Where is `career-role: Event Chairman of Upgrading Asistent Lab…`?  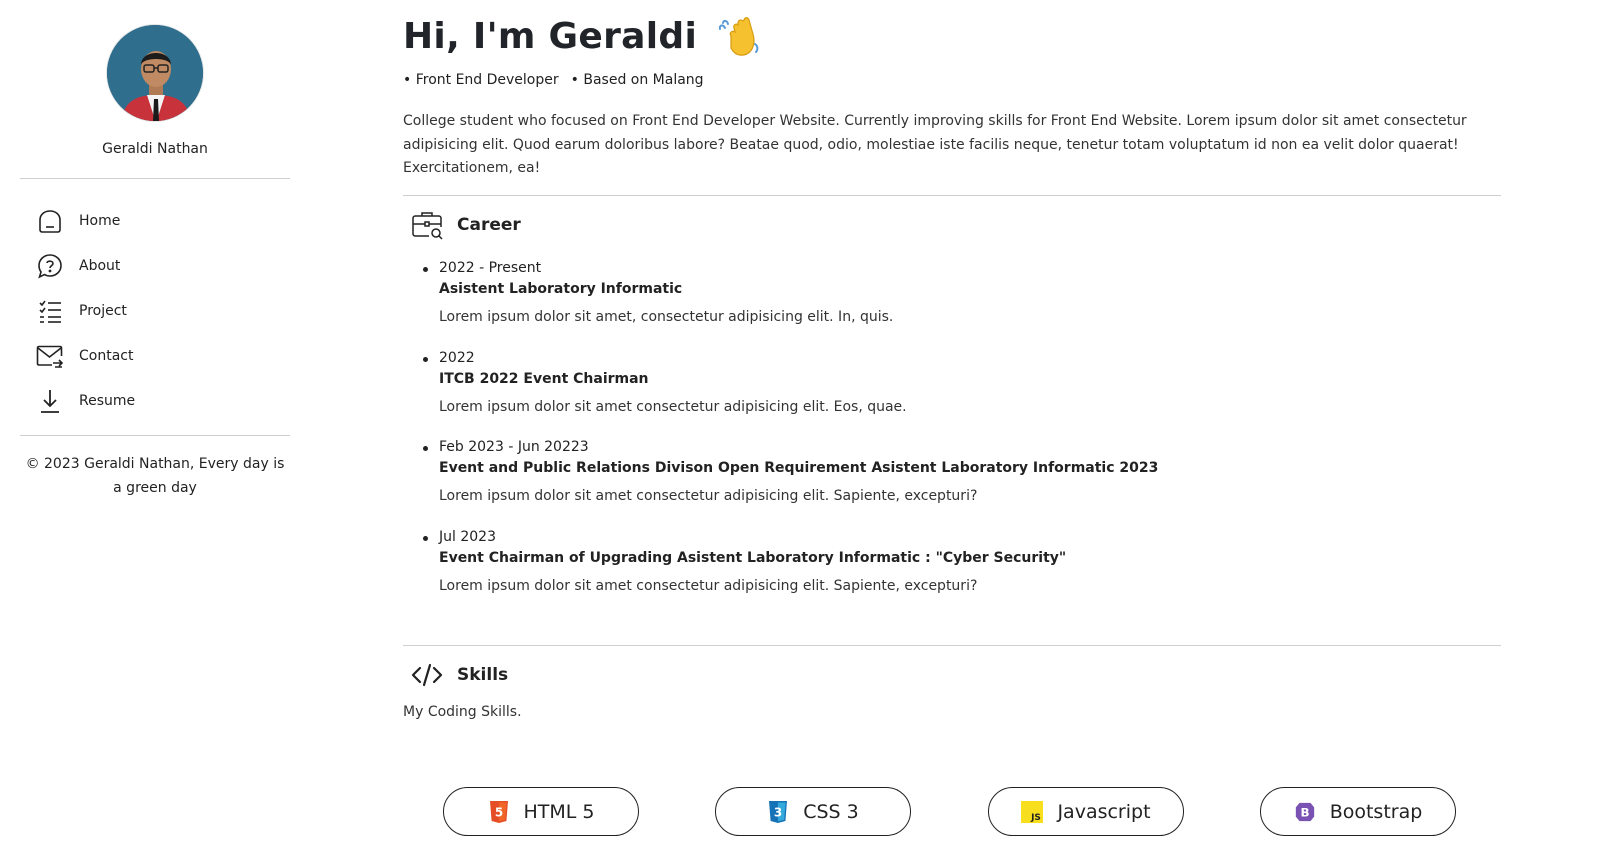
career-role: Event Chairman of Upgrading Asistent Lab… is located at coordinates (753, 557).